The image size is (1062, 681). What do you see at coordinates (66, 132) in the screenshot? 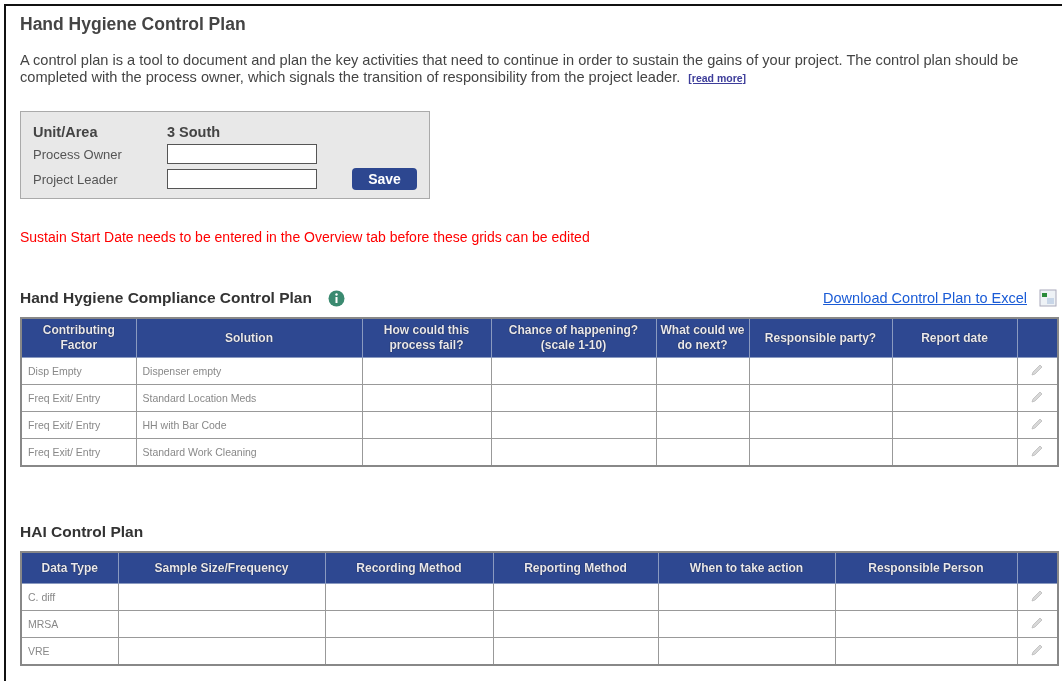
I see `unit-area-label: Unit/Area` at bounding box center [66, 132].